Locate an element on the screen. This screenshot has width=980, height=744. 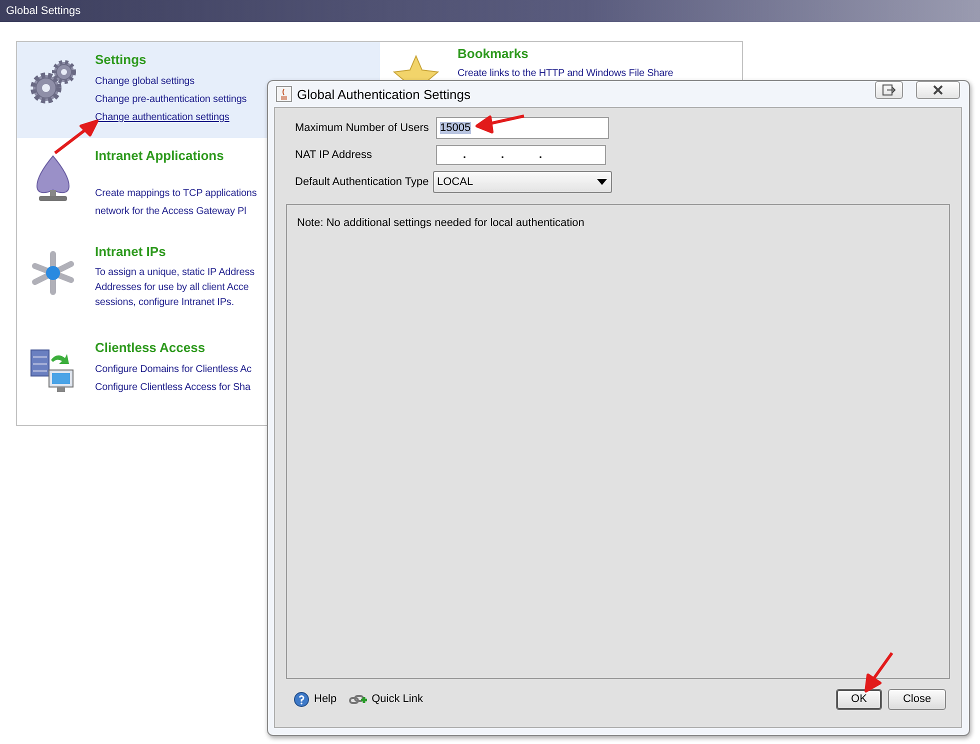
settings-link: Change global settings is located at coordinates (171, 82).